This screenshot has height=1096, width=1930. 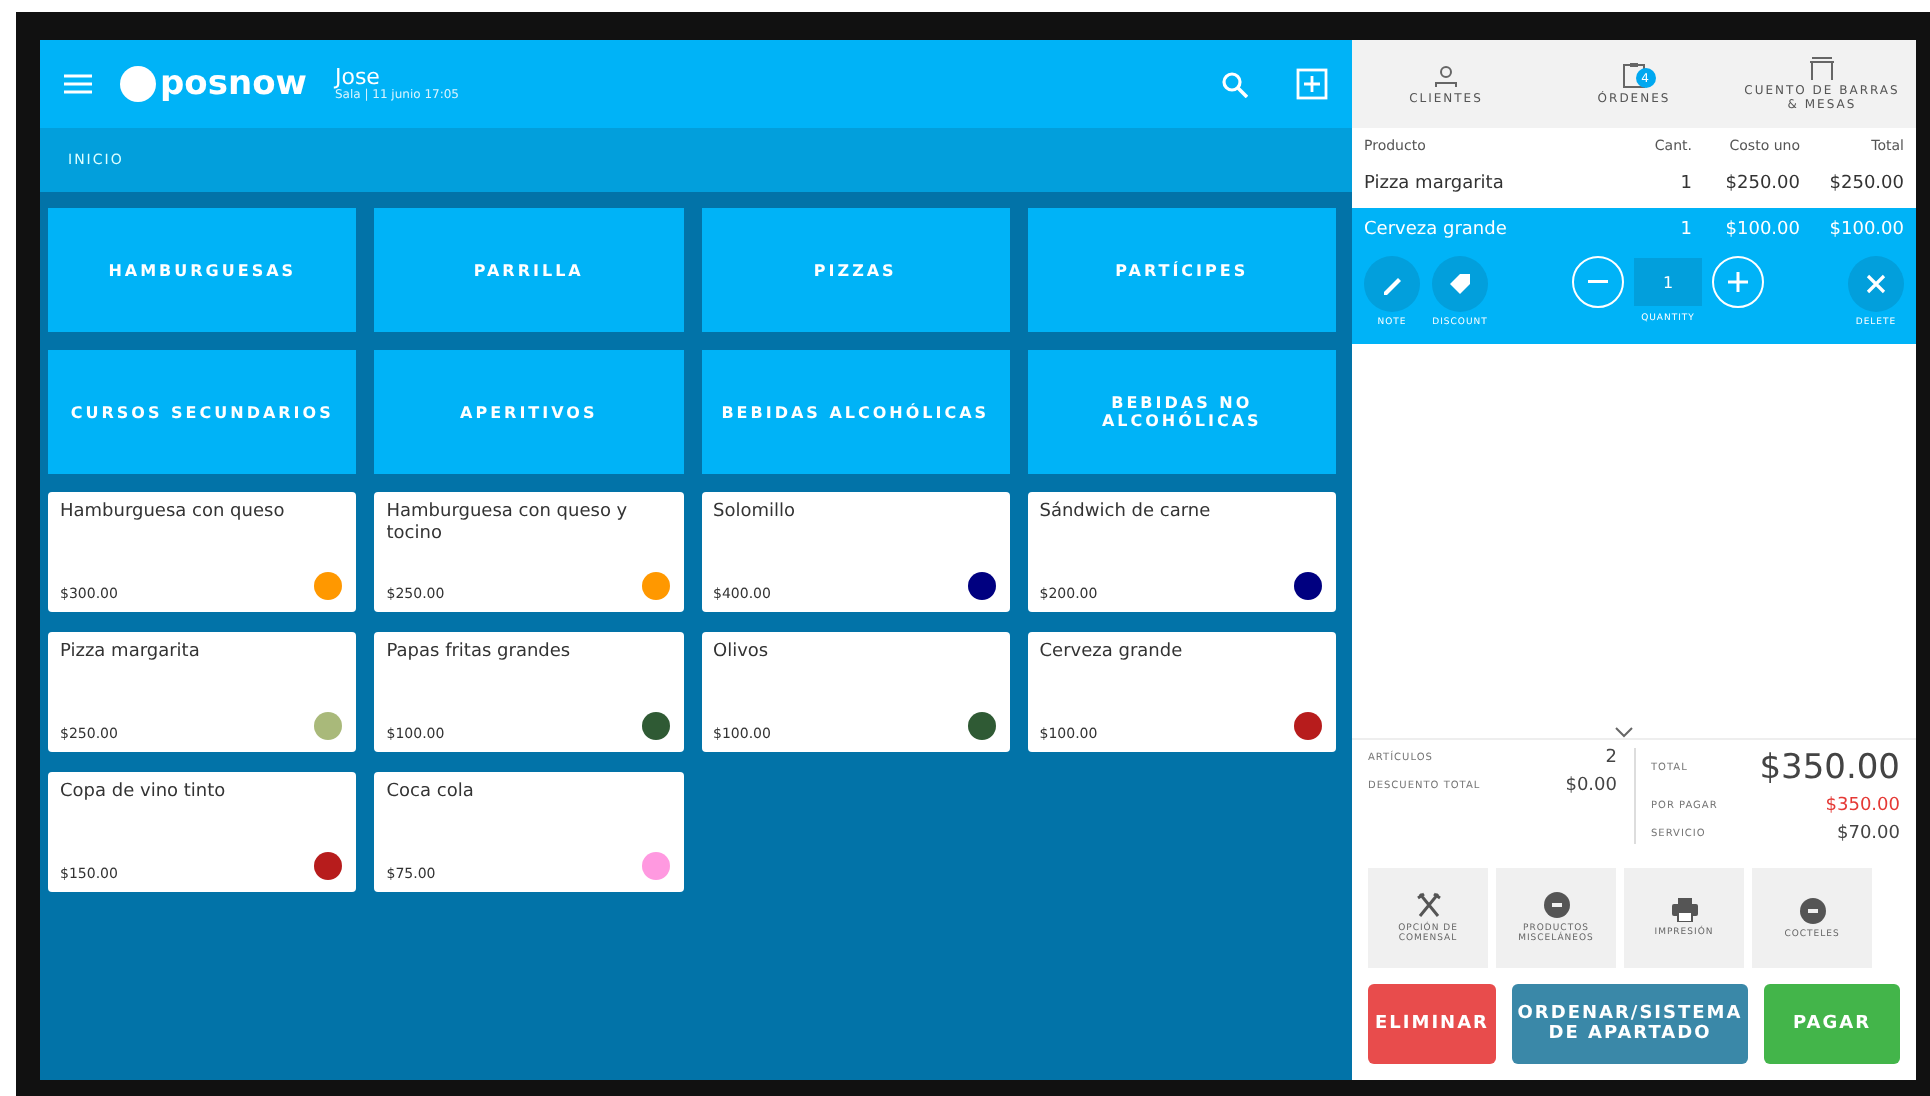 I want to click on table-cell-text: Cerveza grande, so click(x=1436, y=230).